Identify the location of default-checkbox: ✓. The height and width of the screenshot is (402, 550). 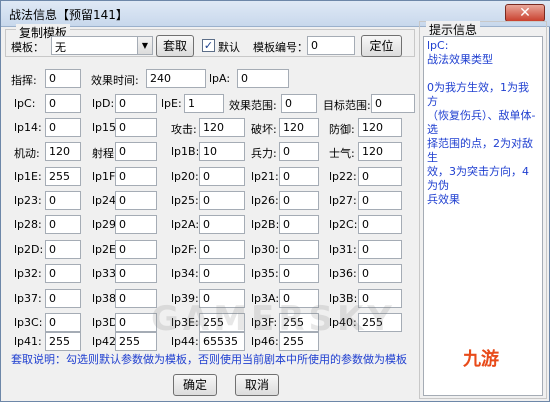
(208, 45).